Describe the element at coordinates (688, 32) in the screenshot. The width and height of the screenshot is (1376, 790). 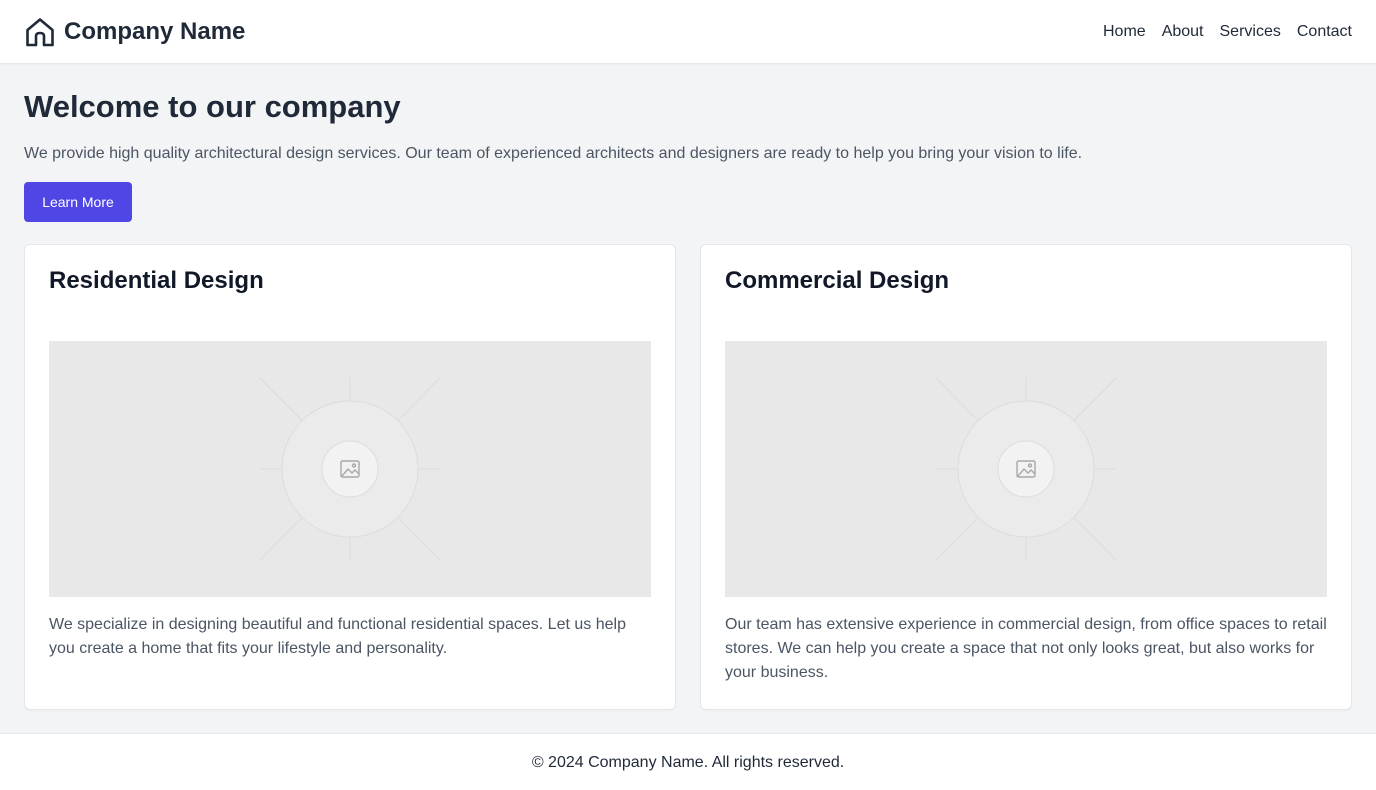
I see `site-header: Company Name Home About Services Contact` at that location.